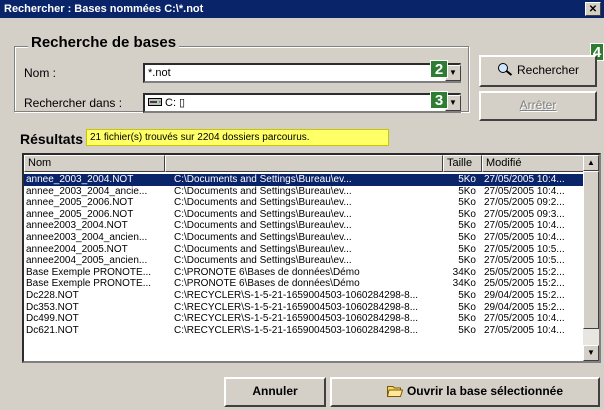  Describe the element at coordinates (52, 295) in the screenshot. I see `cell-name: Dc228.NOT` at that location.